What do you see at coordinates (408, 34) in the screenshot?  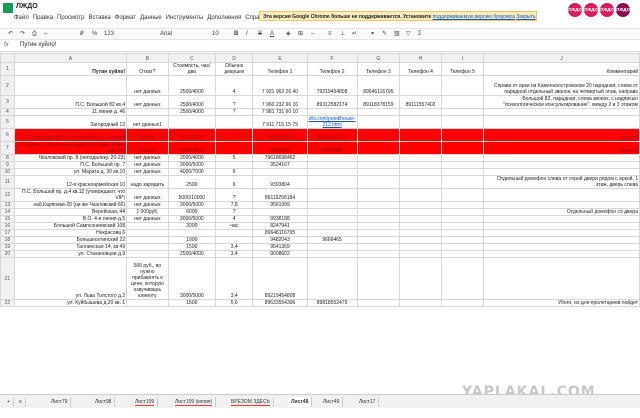 I see `filter-icon: ▽` at bounding box center [408, 34].